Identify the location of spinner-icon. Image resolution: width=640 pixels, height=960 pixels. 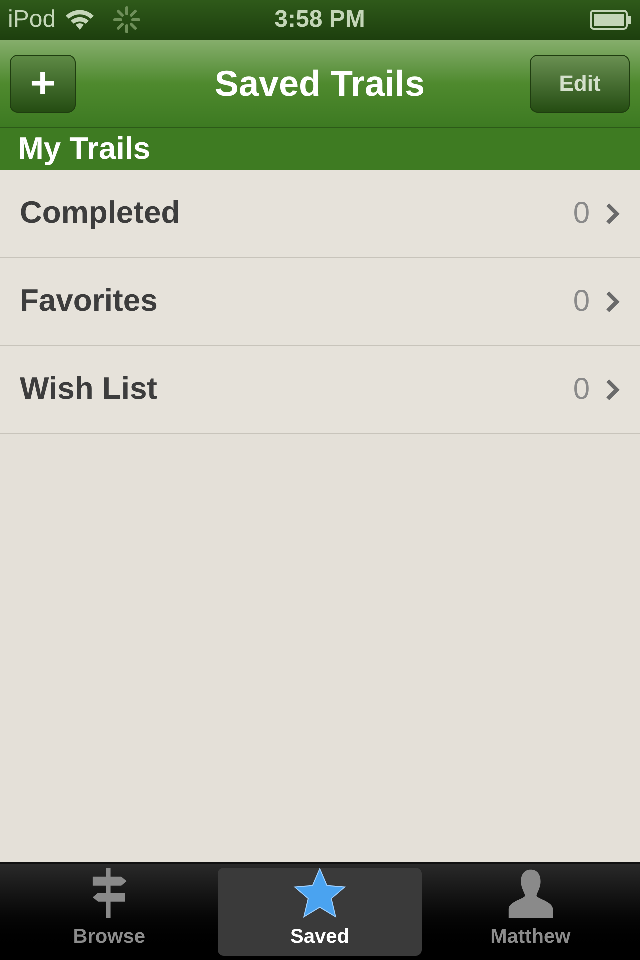
(127, 20).